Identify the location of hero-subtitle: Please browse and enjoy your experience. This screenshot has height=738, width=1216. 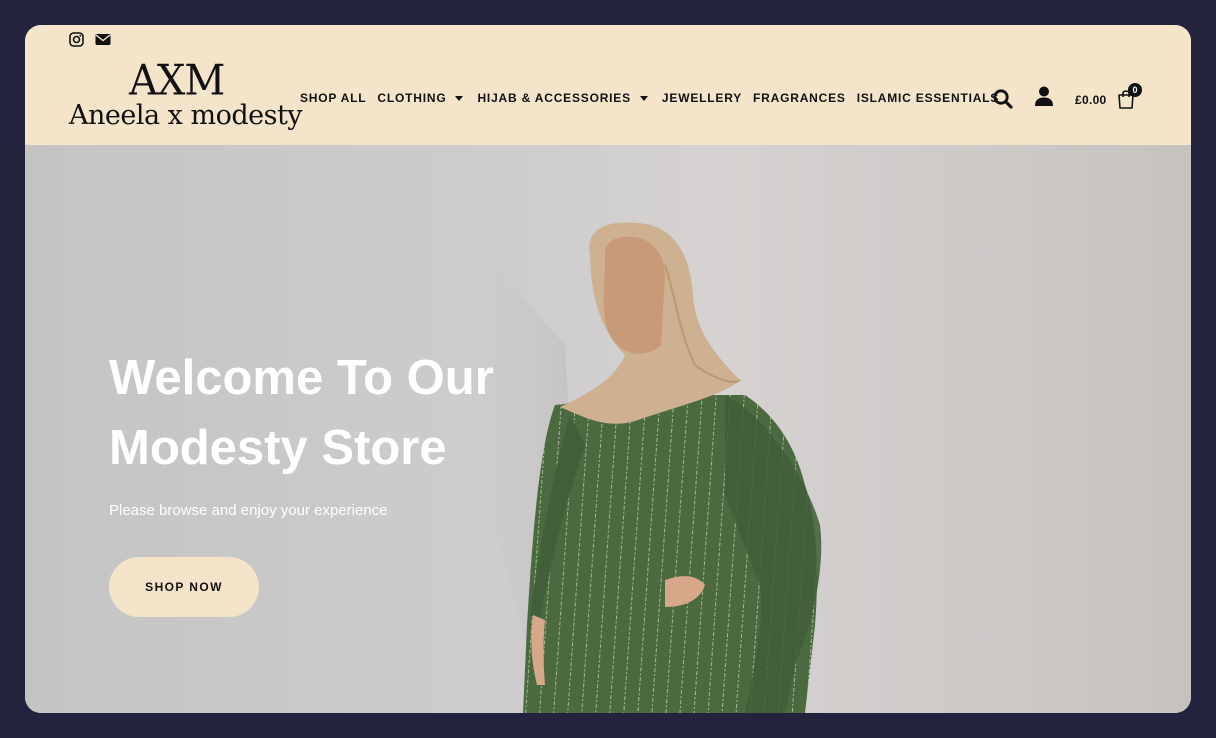
(248, 510).